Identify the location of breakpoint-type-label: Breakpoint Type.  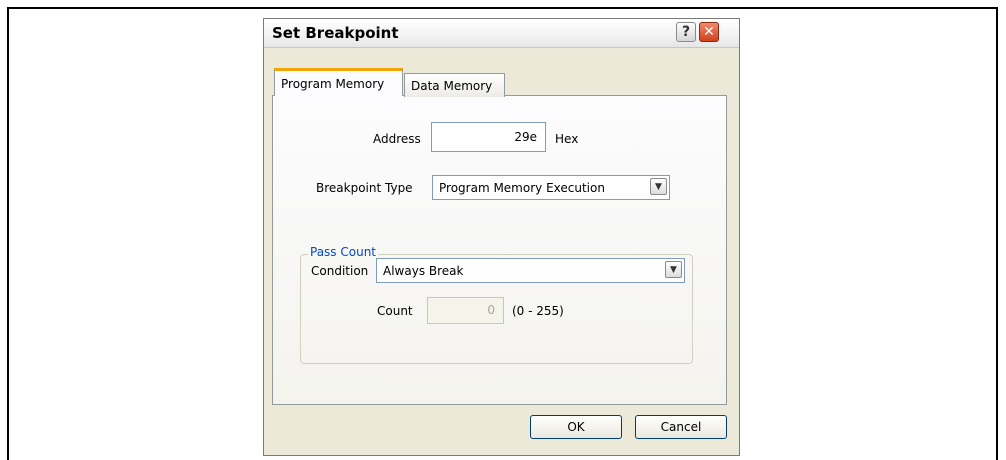
(364, 188).